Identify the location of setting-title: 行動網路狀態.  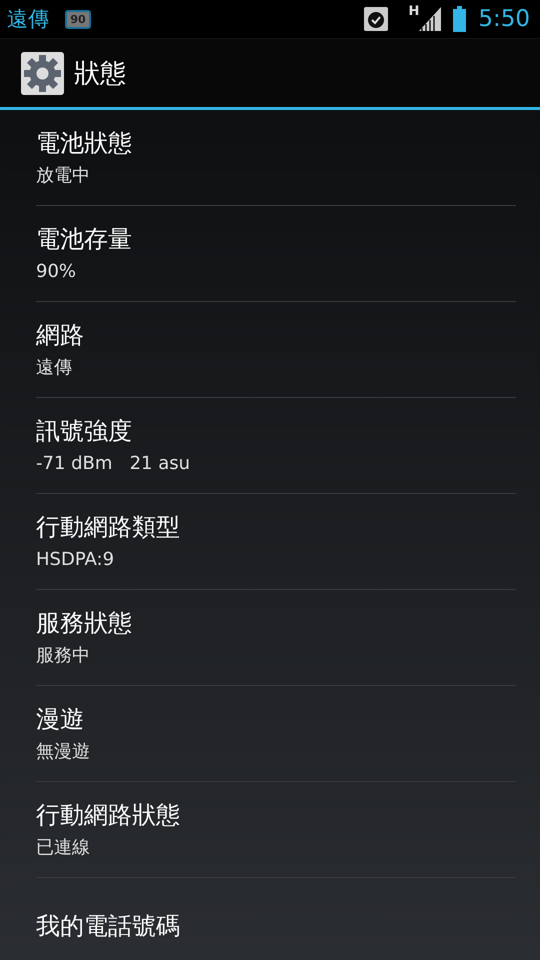
(108, 815).